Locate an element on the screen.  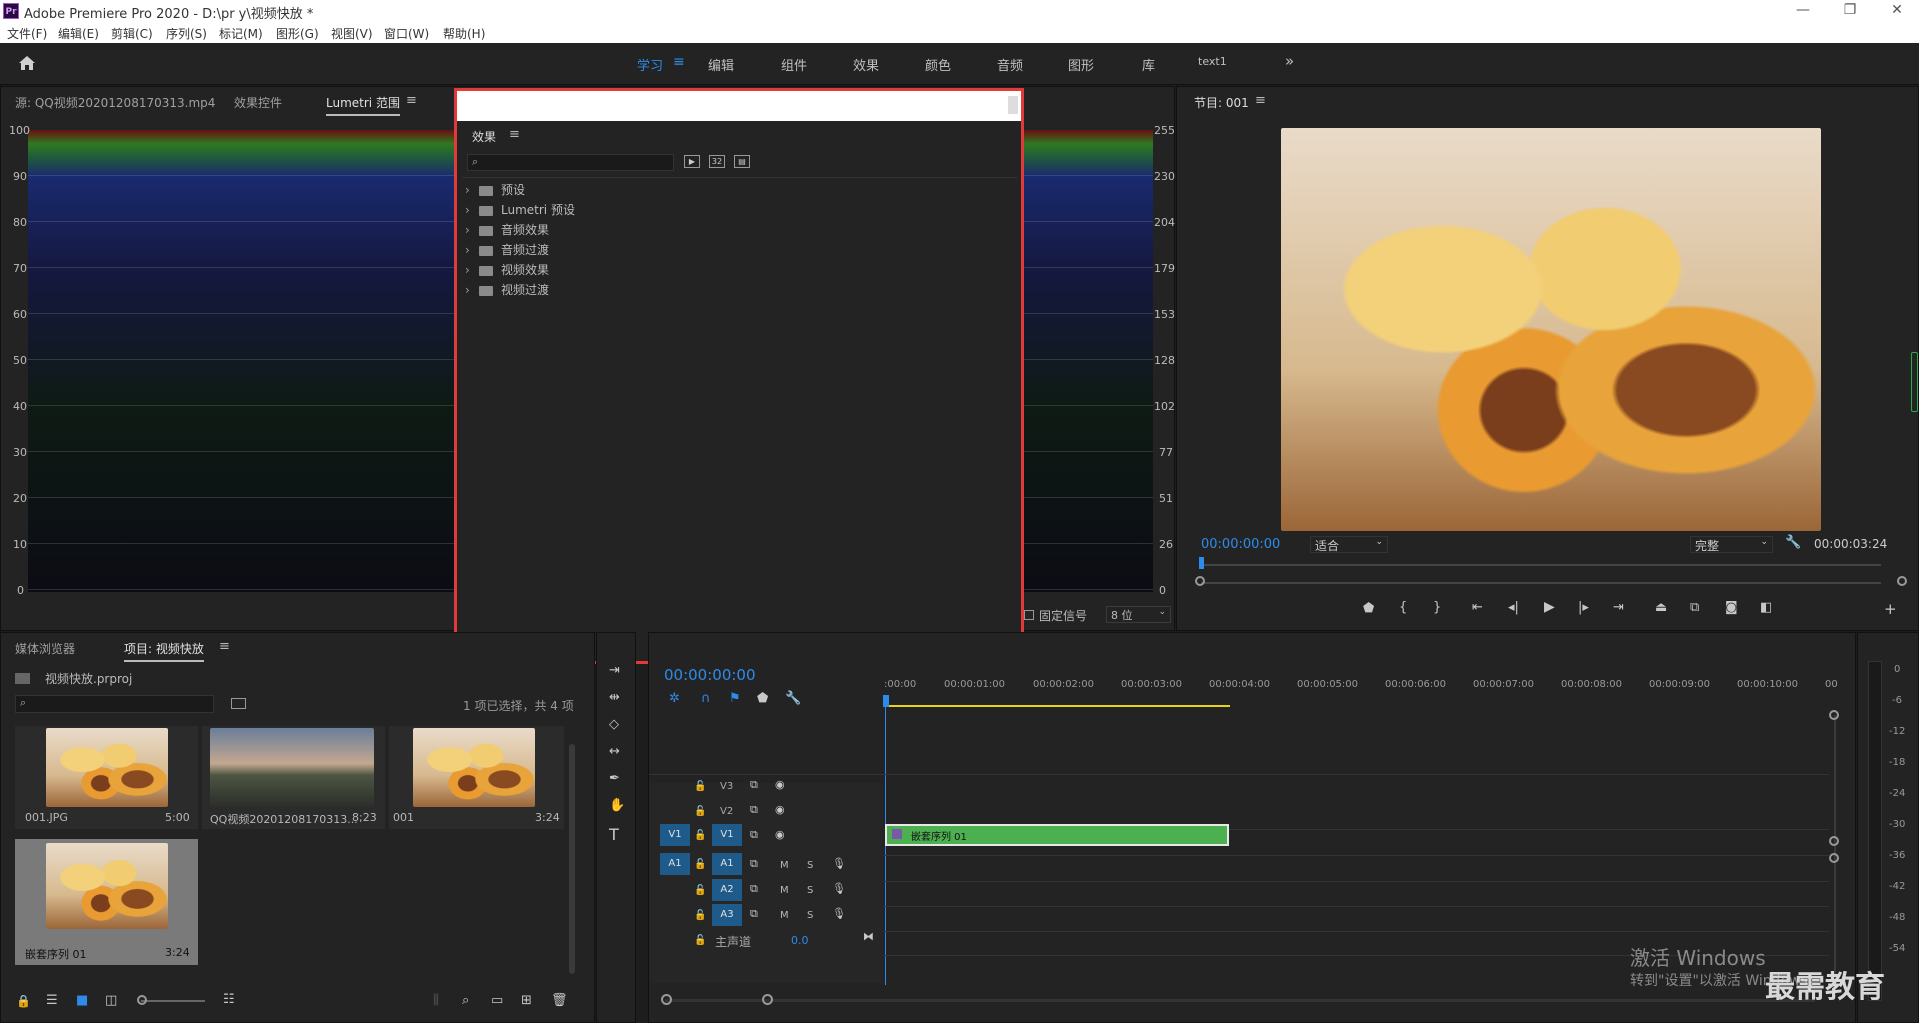
new-item-icon: ⊞ is located at coordinates (526, 1000).